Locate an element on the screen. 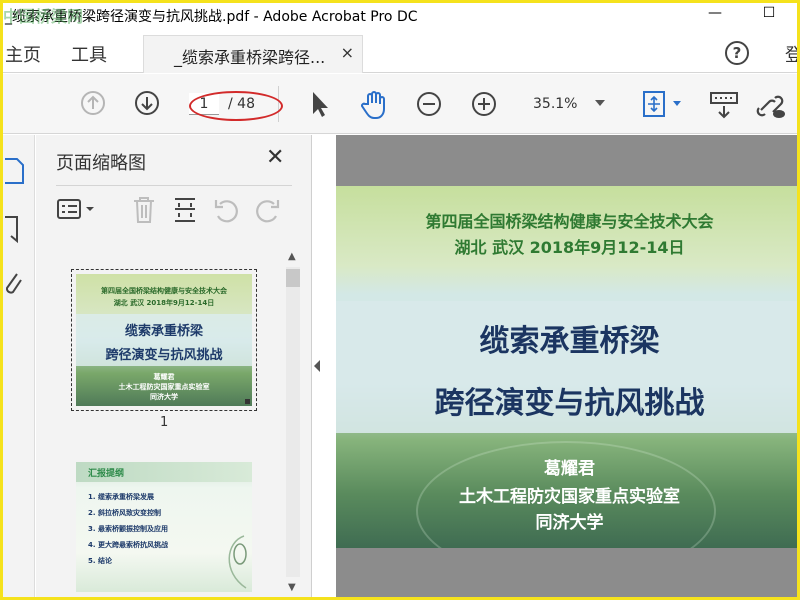  bookmarks-icon is located at coordinates (13, 230).